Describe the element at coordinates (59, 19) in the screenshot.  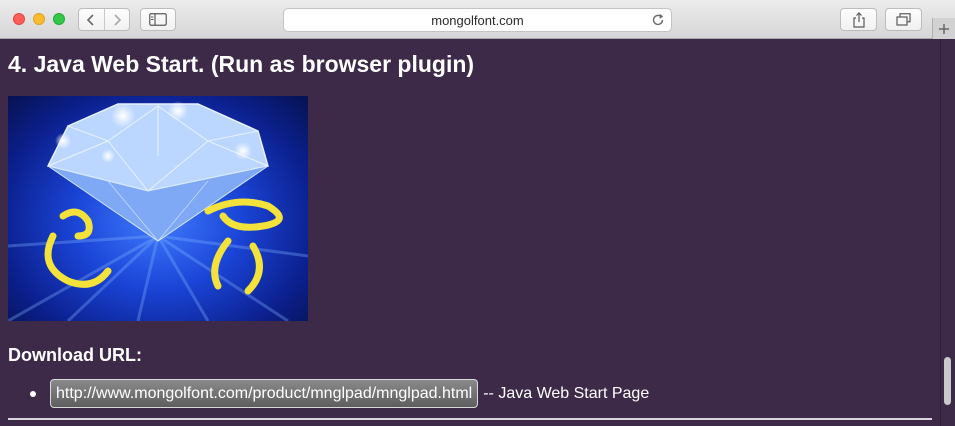
I see `zoom-window-button` at that location.